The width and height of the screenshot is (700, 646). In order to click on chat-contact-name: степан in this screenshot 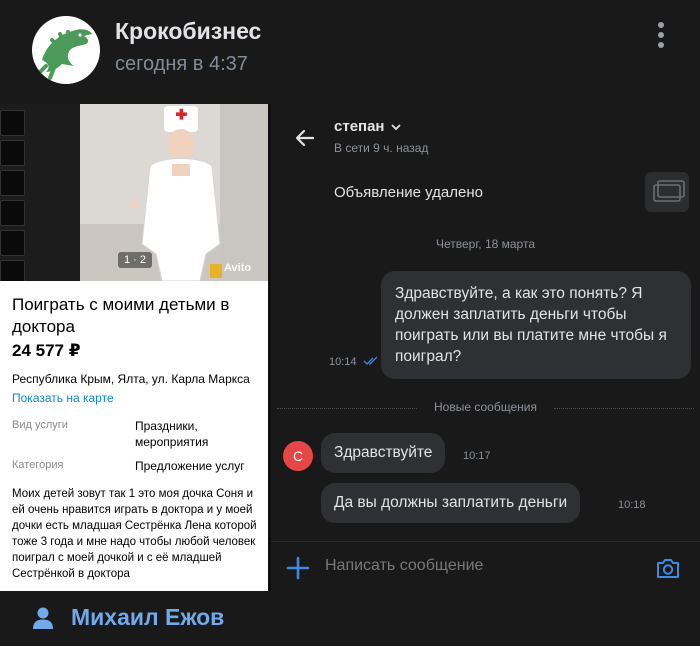, I will do `click(367, 126)`.